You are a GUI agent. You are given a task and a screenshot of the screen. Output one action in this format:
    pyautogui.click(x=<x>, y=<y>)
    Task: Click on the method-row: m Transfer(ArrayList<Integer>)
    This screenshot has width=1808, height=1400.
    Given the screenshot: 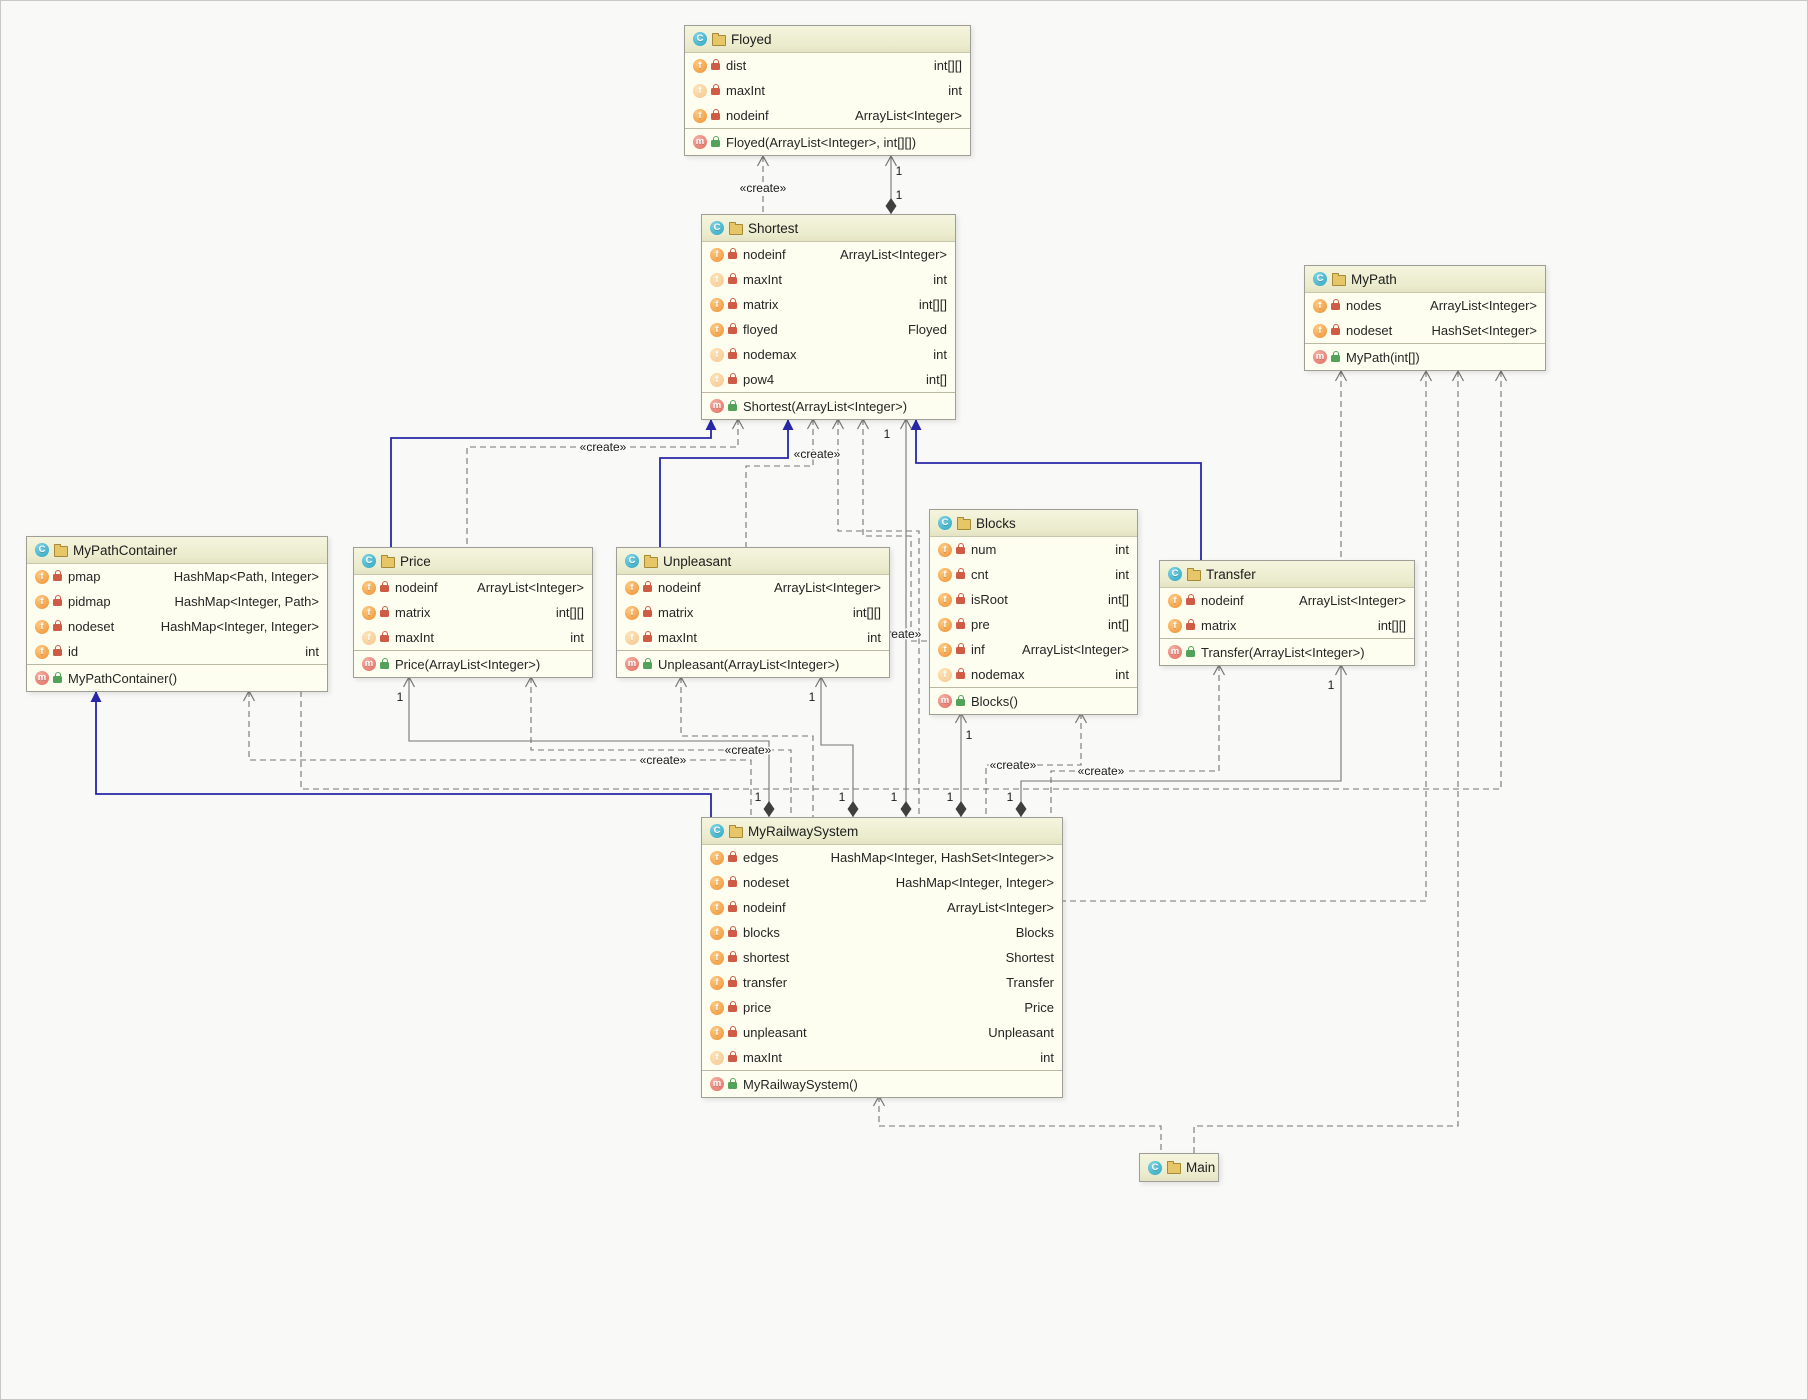 What is the action you would take?
    pyautogui.click(x=1287, y=652)
    